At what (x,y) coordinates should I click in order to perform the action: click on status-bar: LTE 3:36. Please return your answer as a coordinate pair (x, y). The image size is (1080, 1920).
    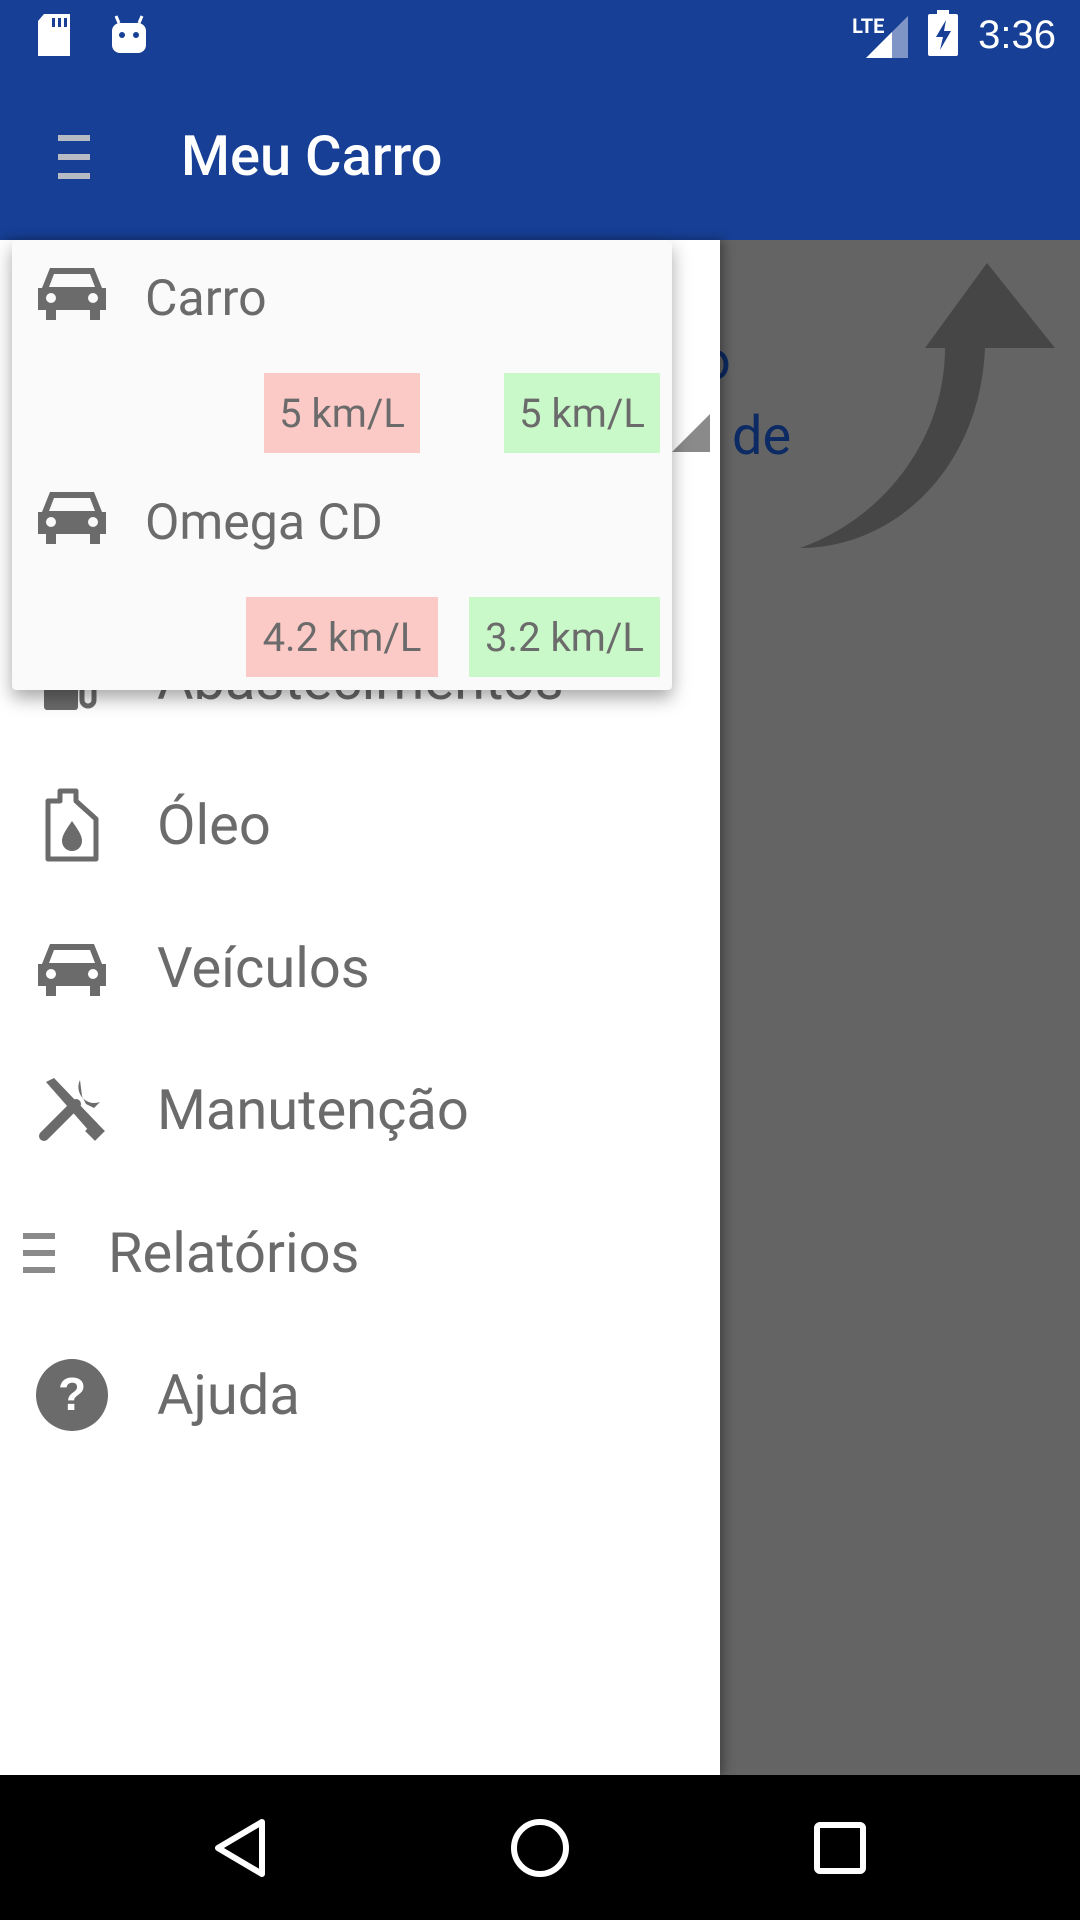
    Looking at the image, I should click on (540, 37).